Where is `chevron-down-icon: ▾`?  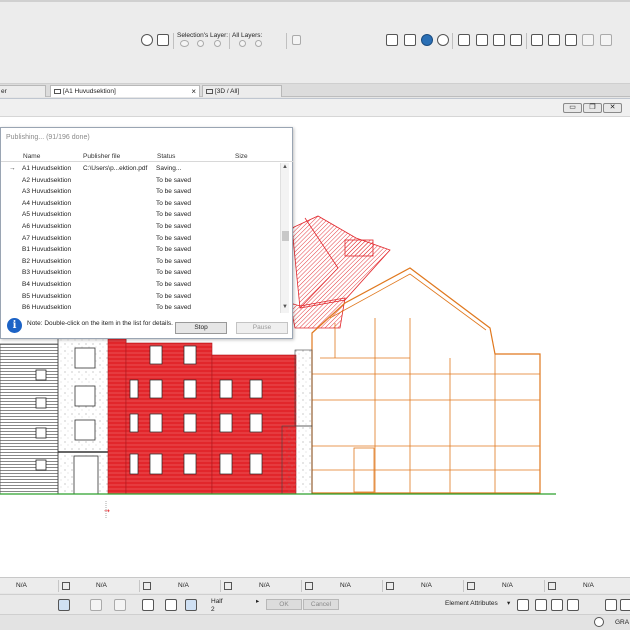
chevron-down-icon: ▾ is located at coordinates (508, 603).